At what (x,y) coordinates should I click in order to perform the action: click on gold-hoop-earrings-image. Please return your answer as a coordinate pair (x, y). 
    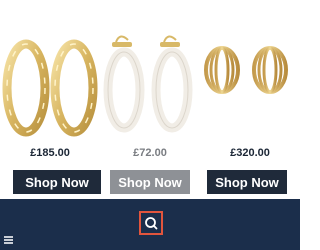
    Looking at the image, I should click on (50, 83).